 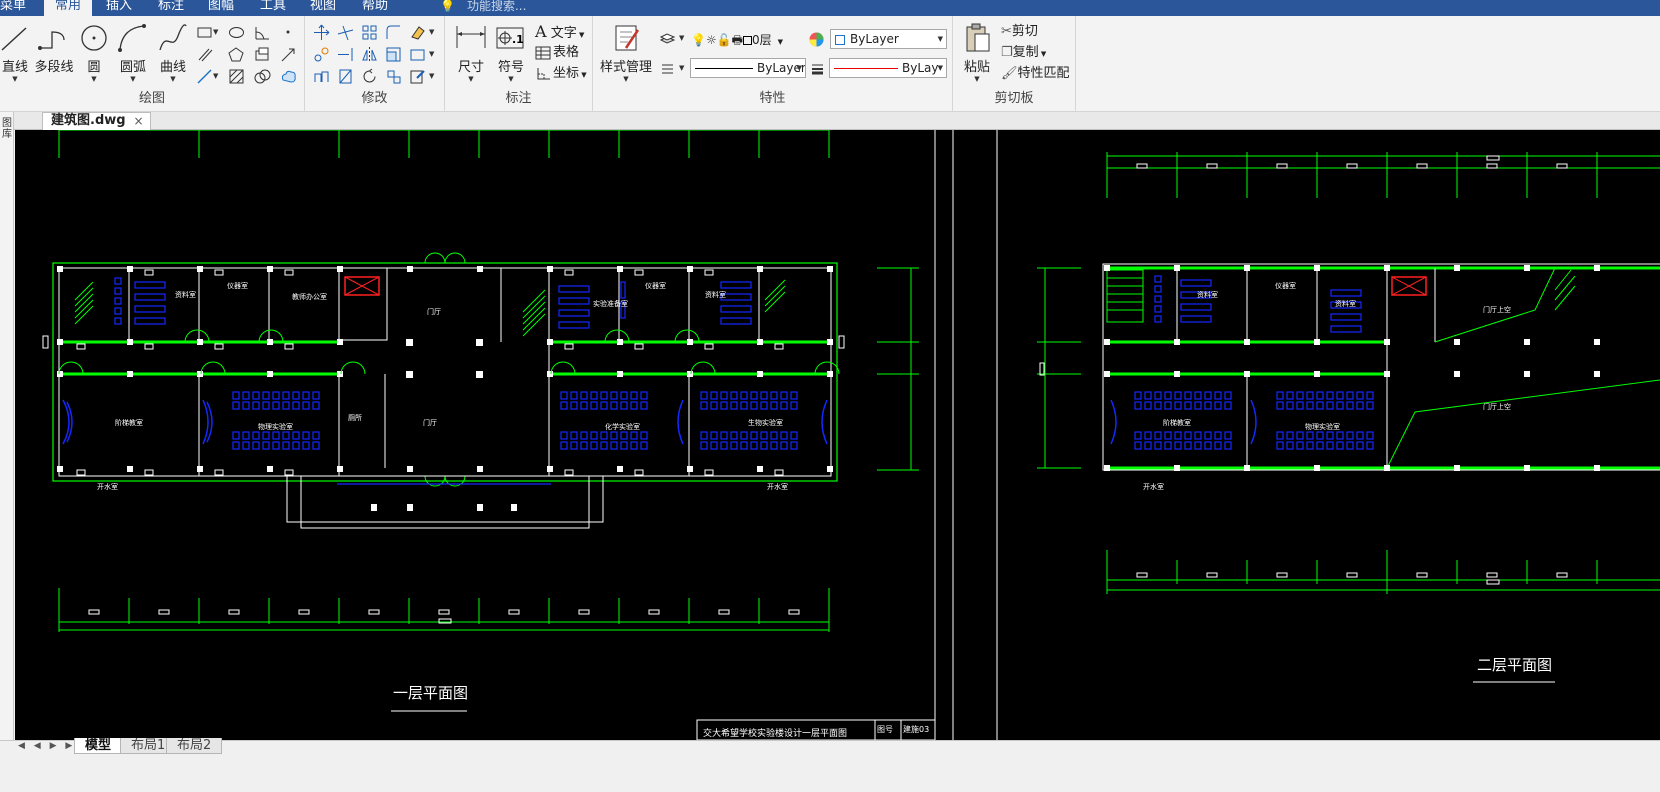 What do you see at coordinates (262, 54) in the screenshot?
I see `block-icon` at bounding box center [262, 54].